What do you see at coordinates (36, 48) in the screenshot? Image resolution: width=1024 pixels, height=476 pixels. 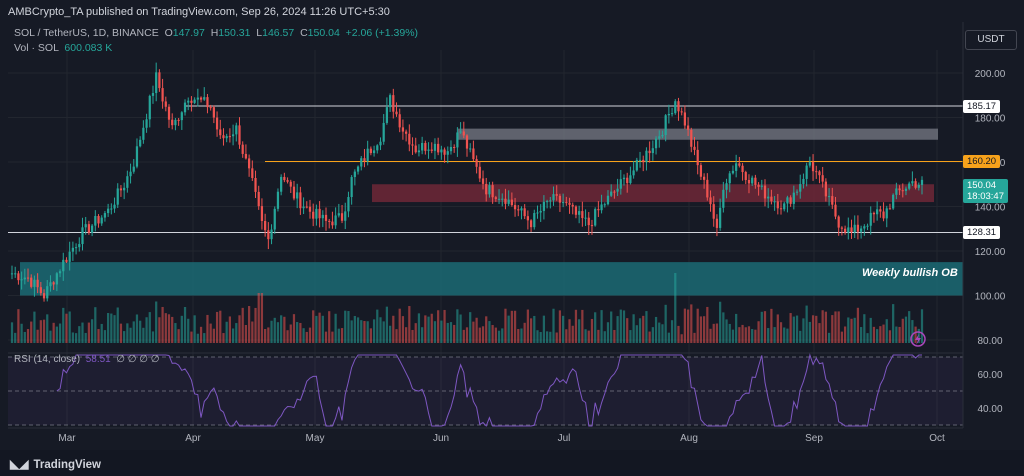 I see `volume-label: Vol · SOL` at bounding box center [36, 48].